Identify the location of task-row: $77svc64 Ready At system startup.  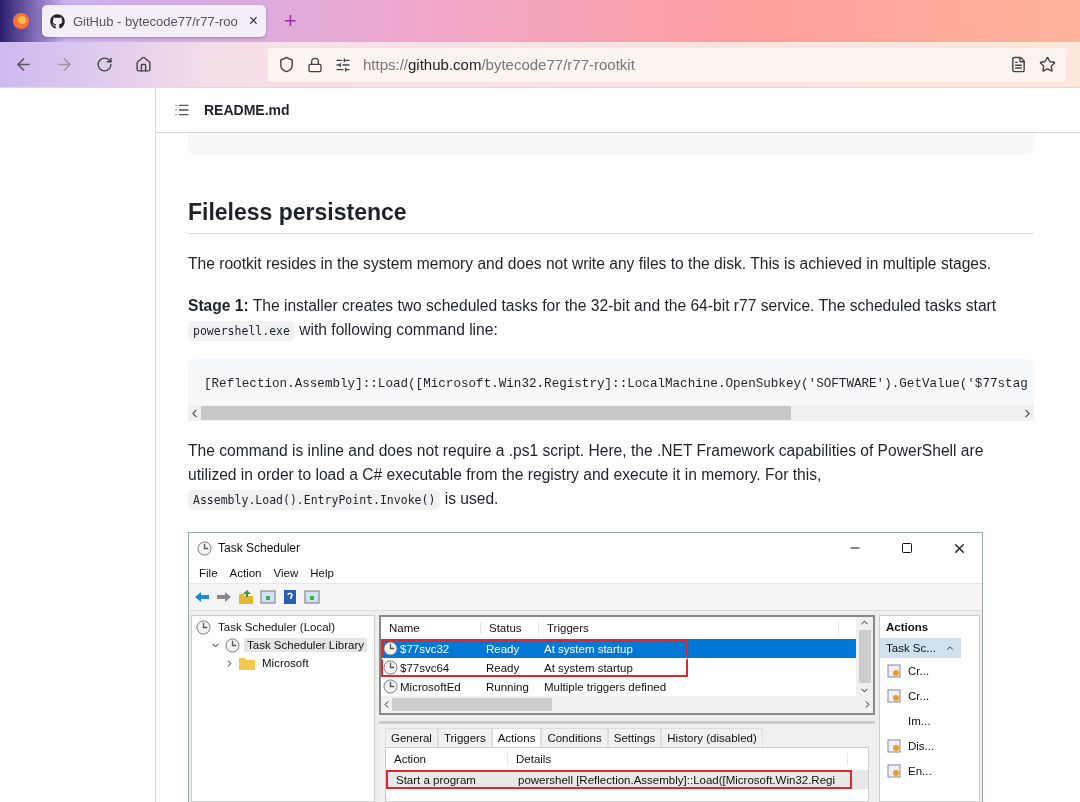
(618, 667).